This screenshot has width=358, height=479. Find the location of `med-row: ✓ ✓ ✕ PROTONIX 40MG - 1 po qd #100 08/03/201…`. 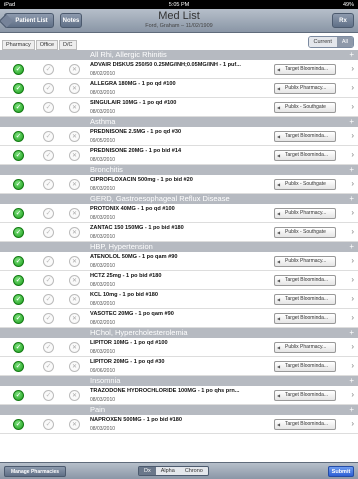

med-row: ✓ ✓ ✕ PROTONIX 40MG - 1 po qd #100 08/03/201… is located at coordinates (179, 213).